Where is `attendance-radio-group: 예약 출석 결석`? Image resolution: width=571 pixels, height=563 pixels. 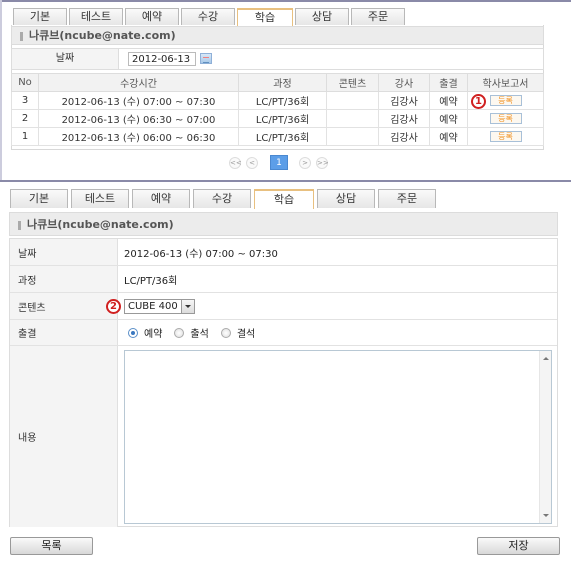 attendance-radio-group: 예약 출석 결석 is located at coordinates (197, 332).